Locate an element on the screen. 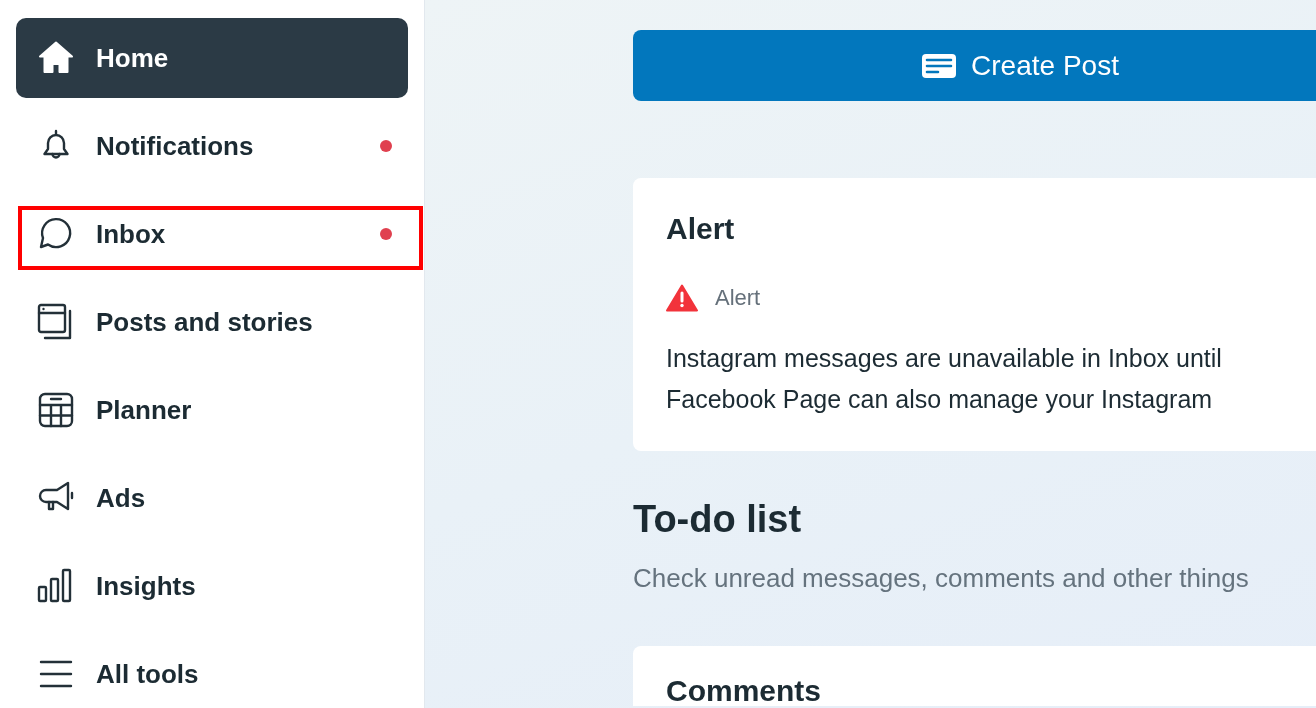 The height and width of the screenshot is (708, 1316). sidebar-item: Posts and stories is located at coordinates (212, 322).